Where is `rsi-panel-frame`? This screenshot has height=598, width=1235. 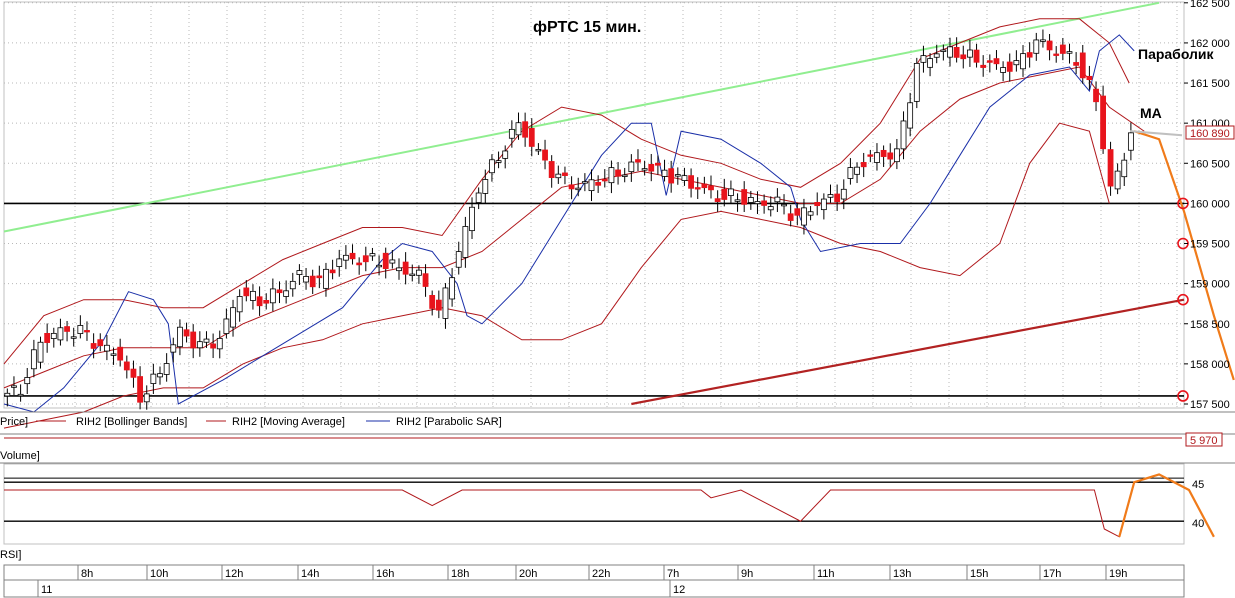 rsi-panel-frame is located at coordinates (594, 504).